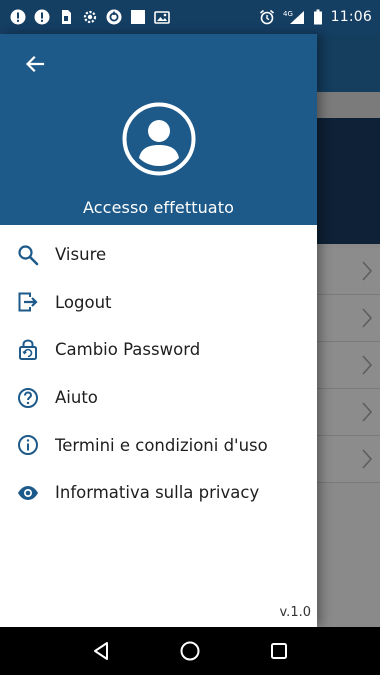  I want to click on notification-icons, so click(90, 17).